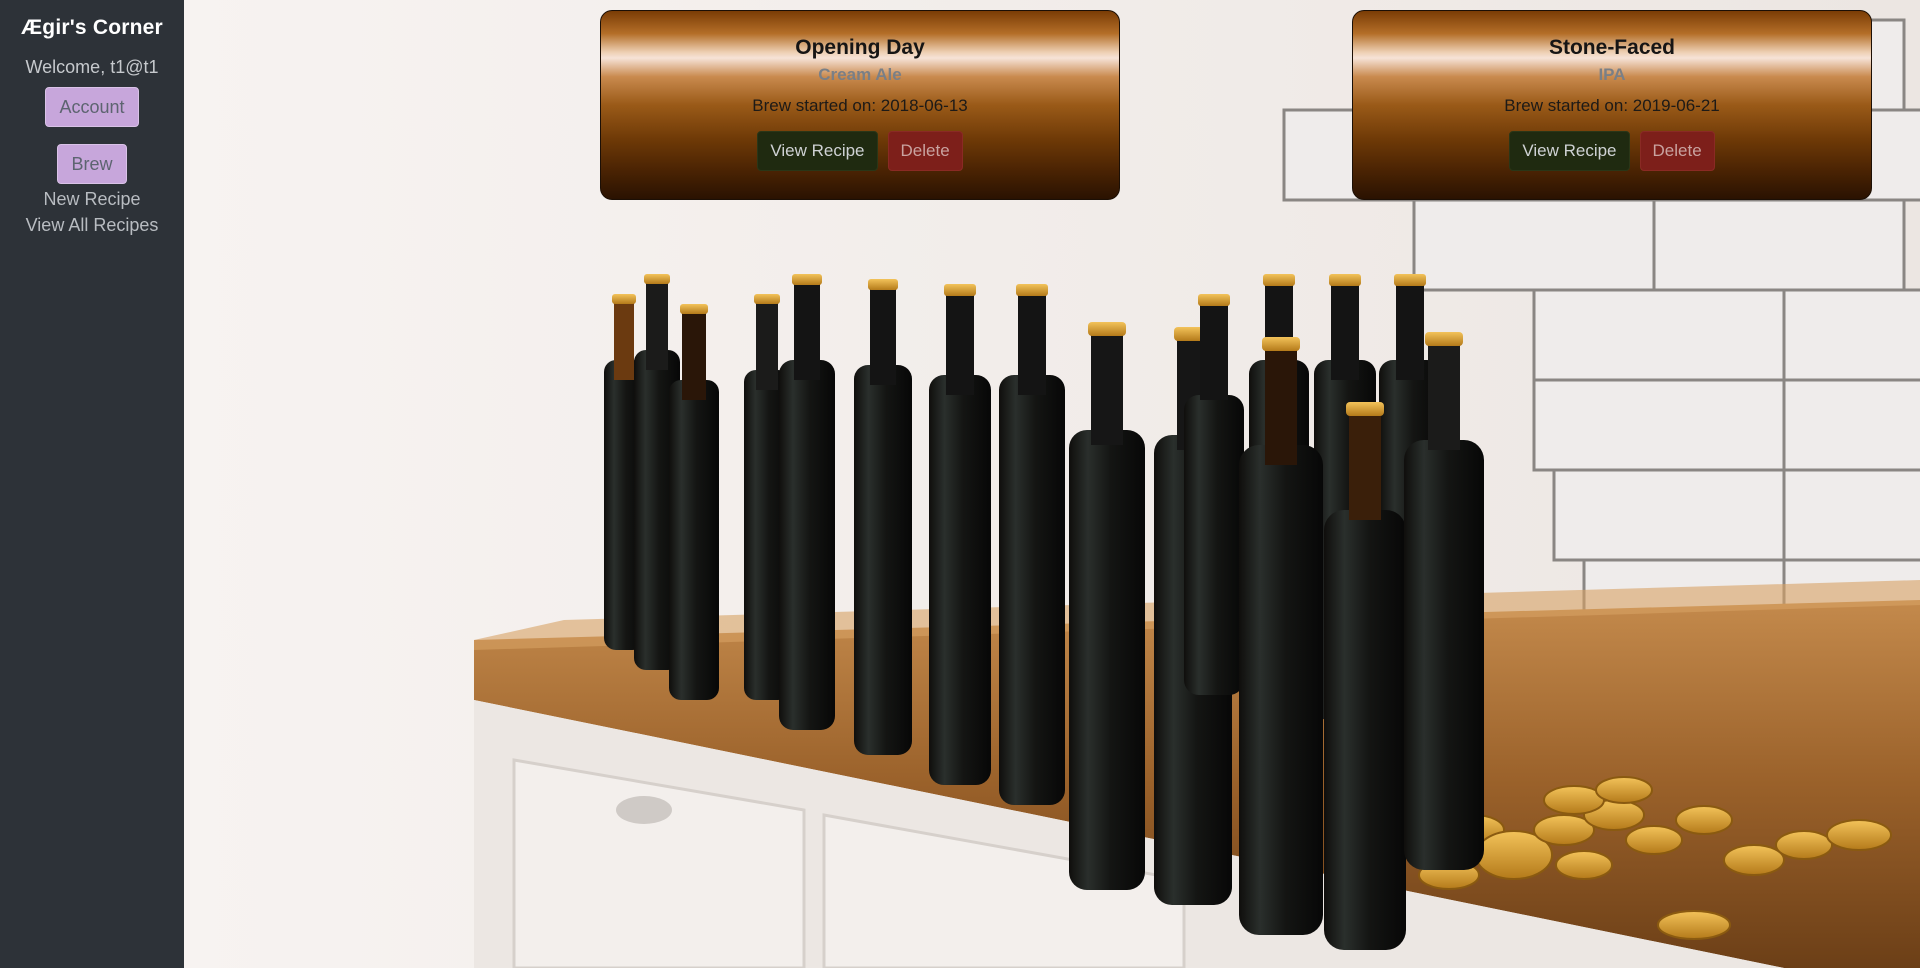  I want to click on brand-title: Ægir's Corner, so click(92, 27).